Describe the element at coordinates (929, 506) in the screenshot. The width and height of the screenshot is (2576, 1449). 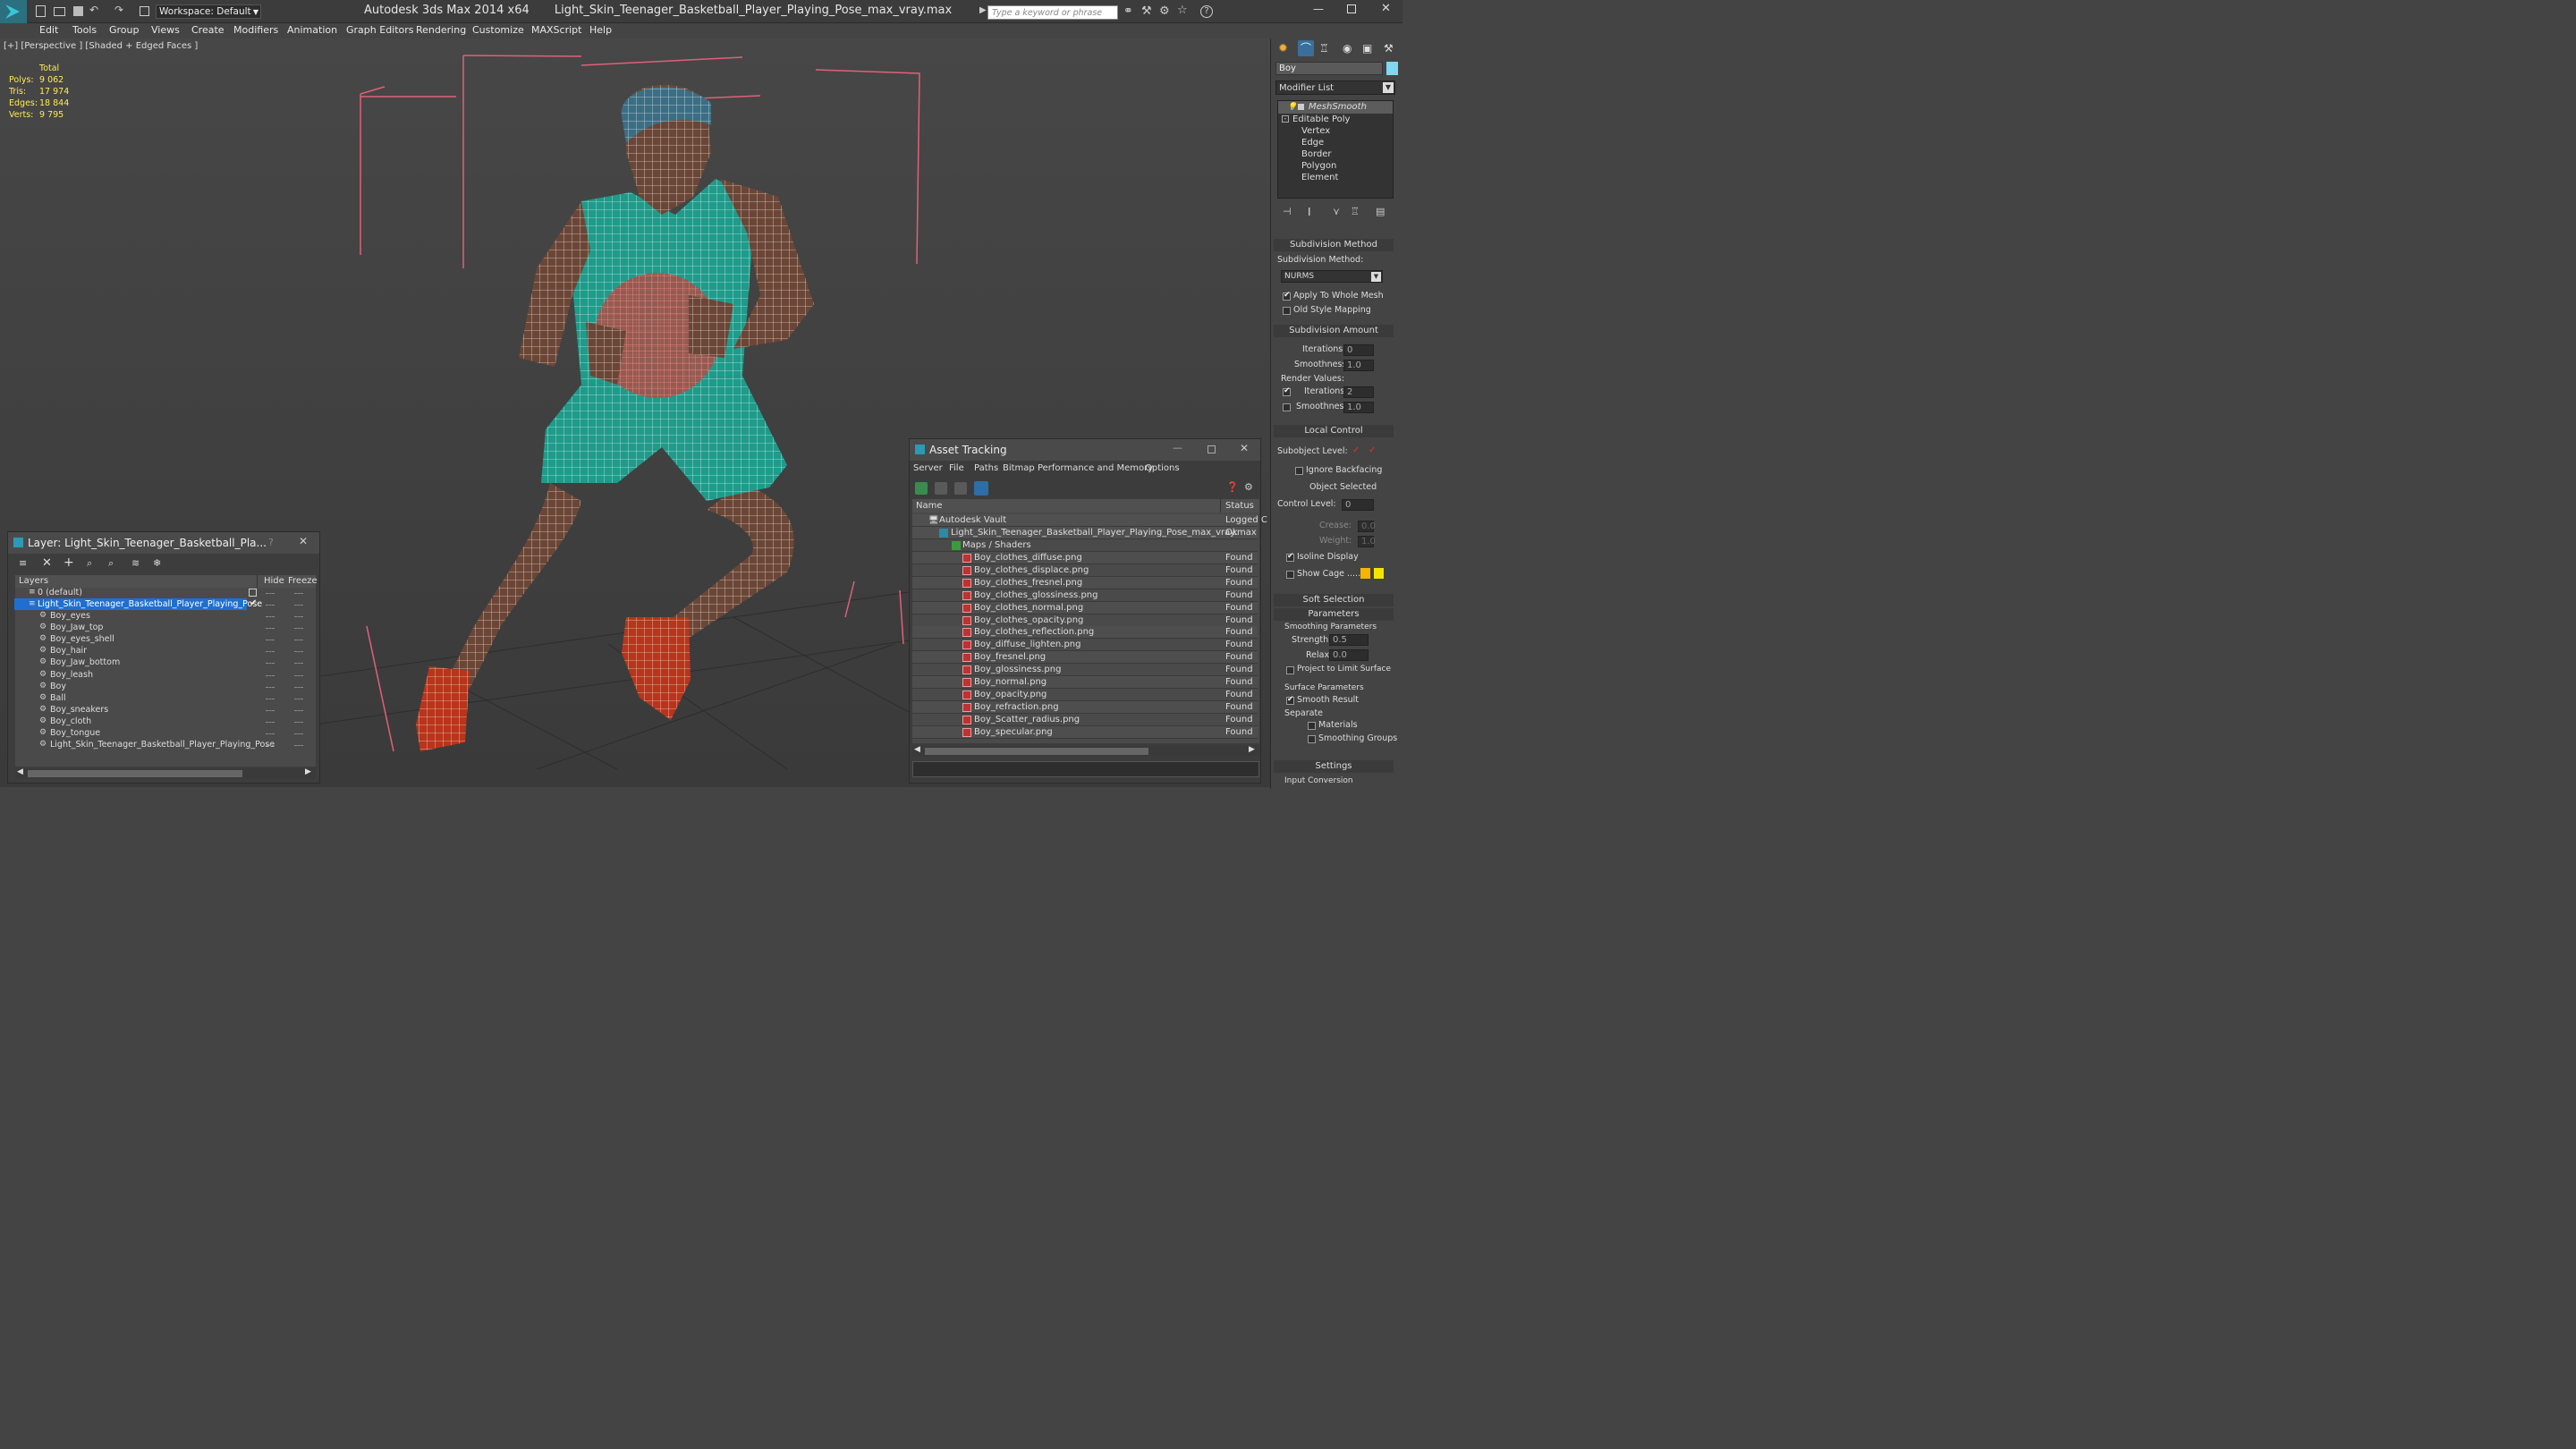
I see `col-name: Name` at that location.